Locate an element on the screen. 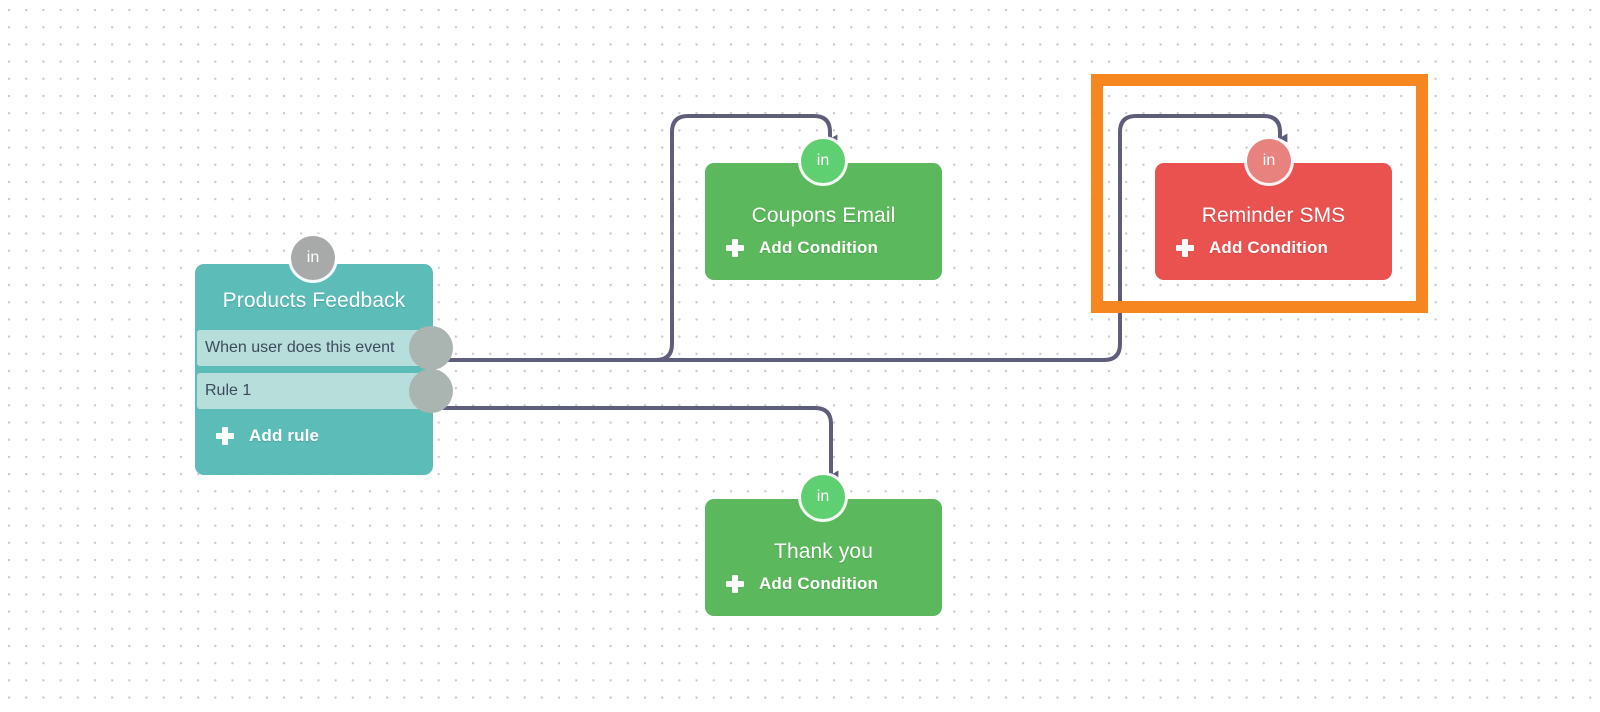 The height and width of the screenshot is (712, 1600). edge-rule1-to-thankyou is located at coordinates (640, 443).